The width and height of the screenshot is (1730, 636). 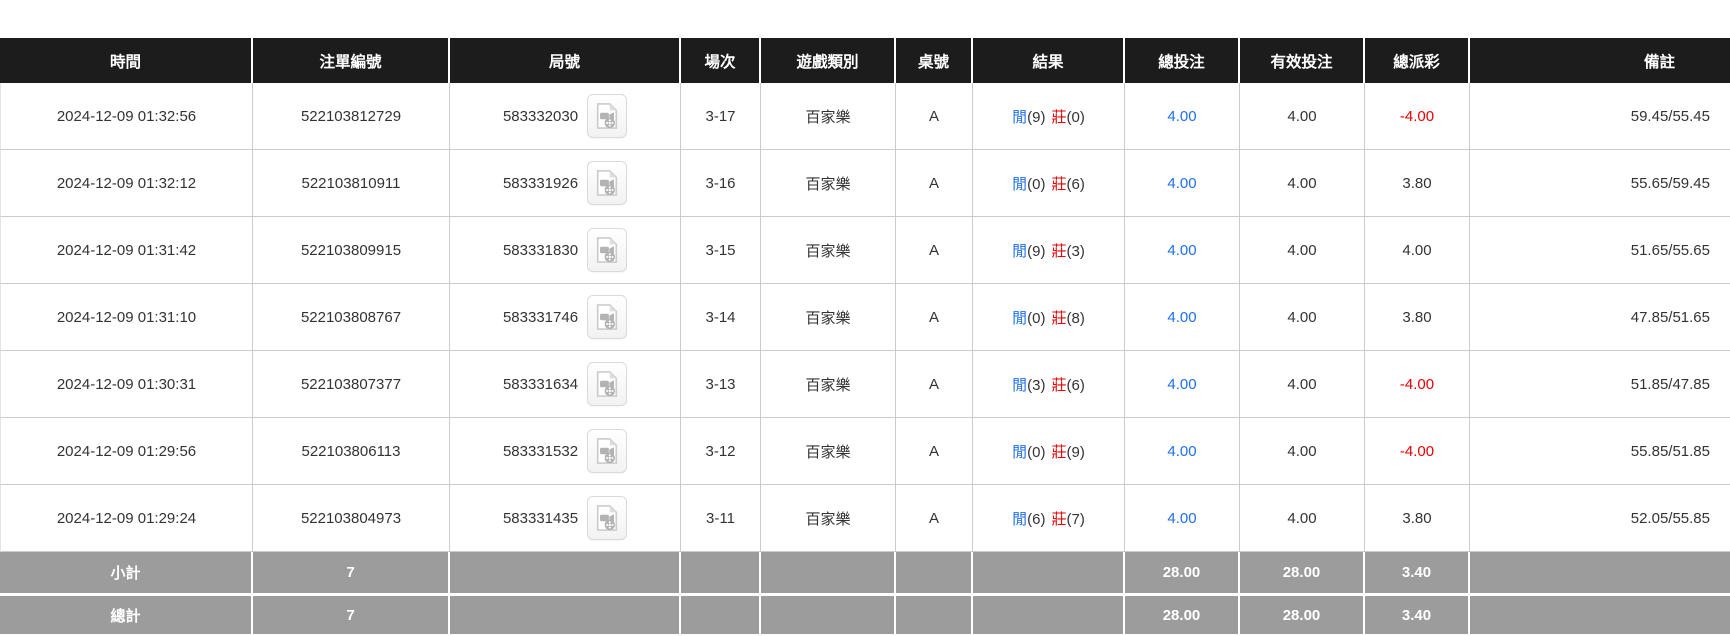 What do you see at coordinates (1075, 184) in the screenshot?
I see `banker-score: (6)` at bounding box center [1075, 184].